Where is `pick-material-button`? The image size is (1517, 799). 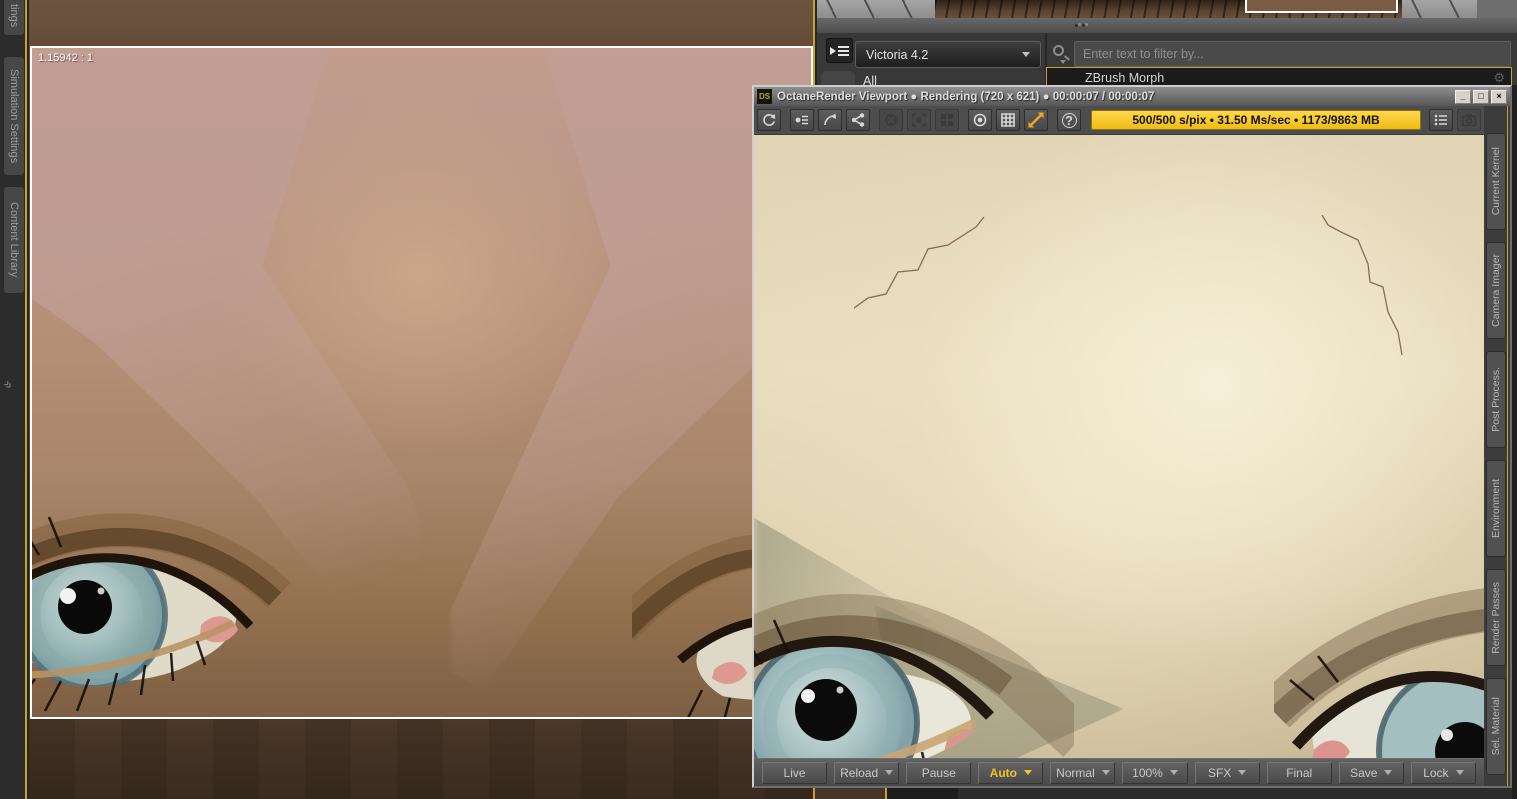
pick-material-button is located at coordinates (919, 120).